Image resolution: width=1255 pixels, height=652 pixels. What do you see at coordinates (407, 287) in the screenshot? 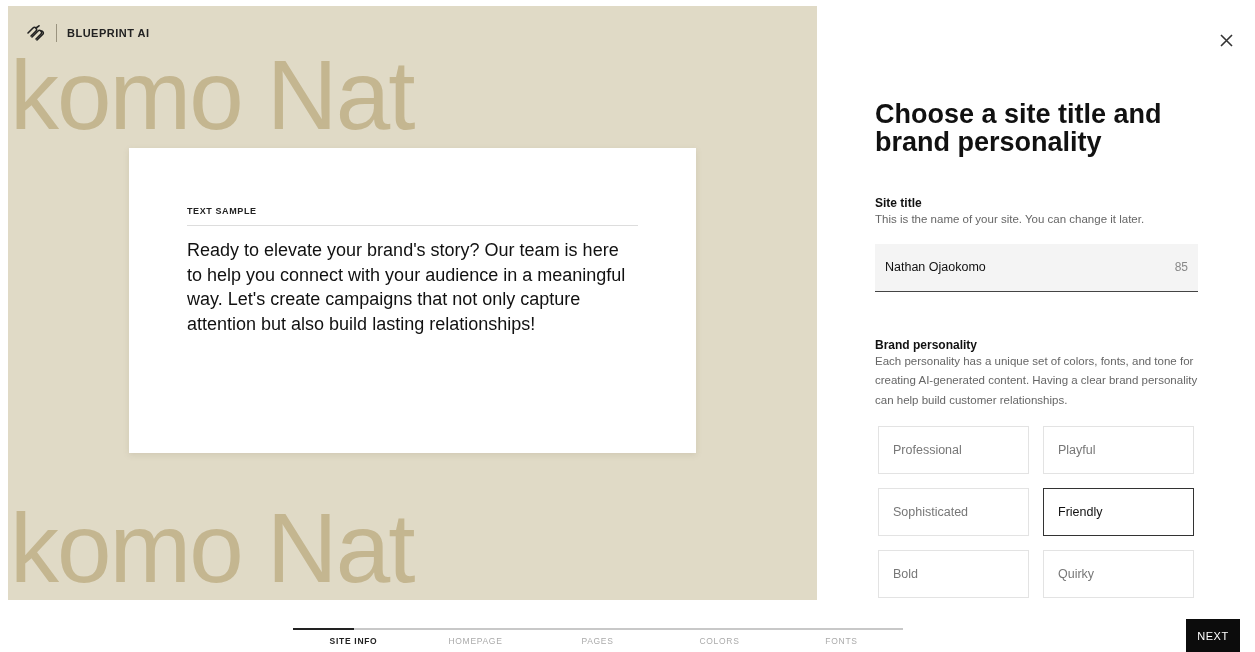
I see `sample-text: Ready to elevate your brand's story? Our team is here to help you connect with your audience in a meaningful way. Let's create campaigns that not only capture attention but also build lasting relationships!` at bounding box center [407, 287].